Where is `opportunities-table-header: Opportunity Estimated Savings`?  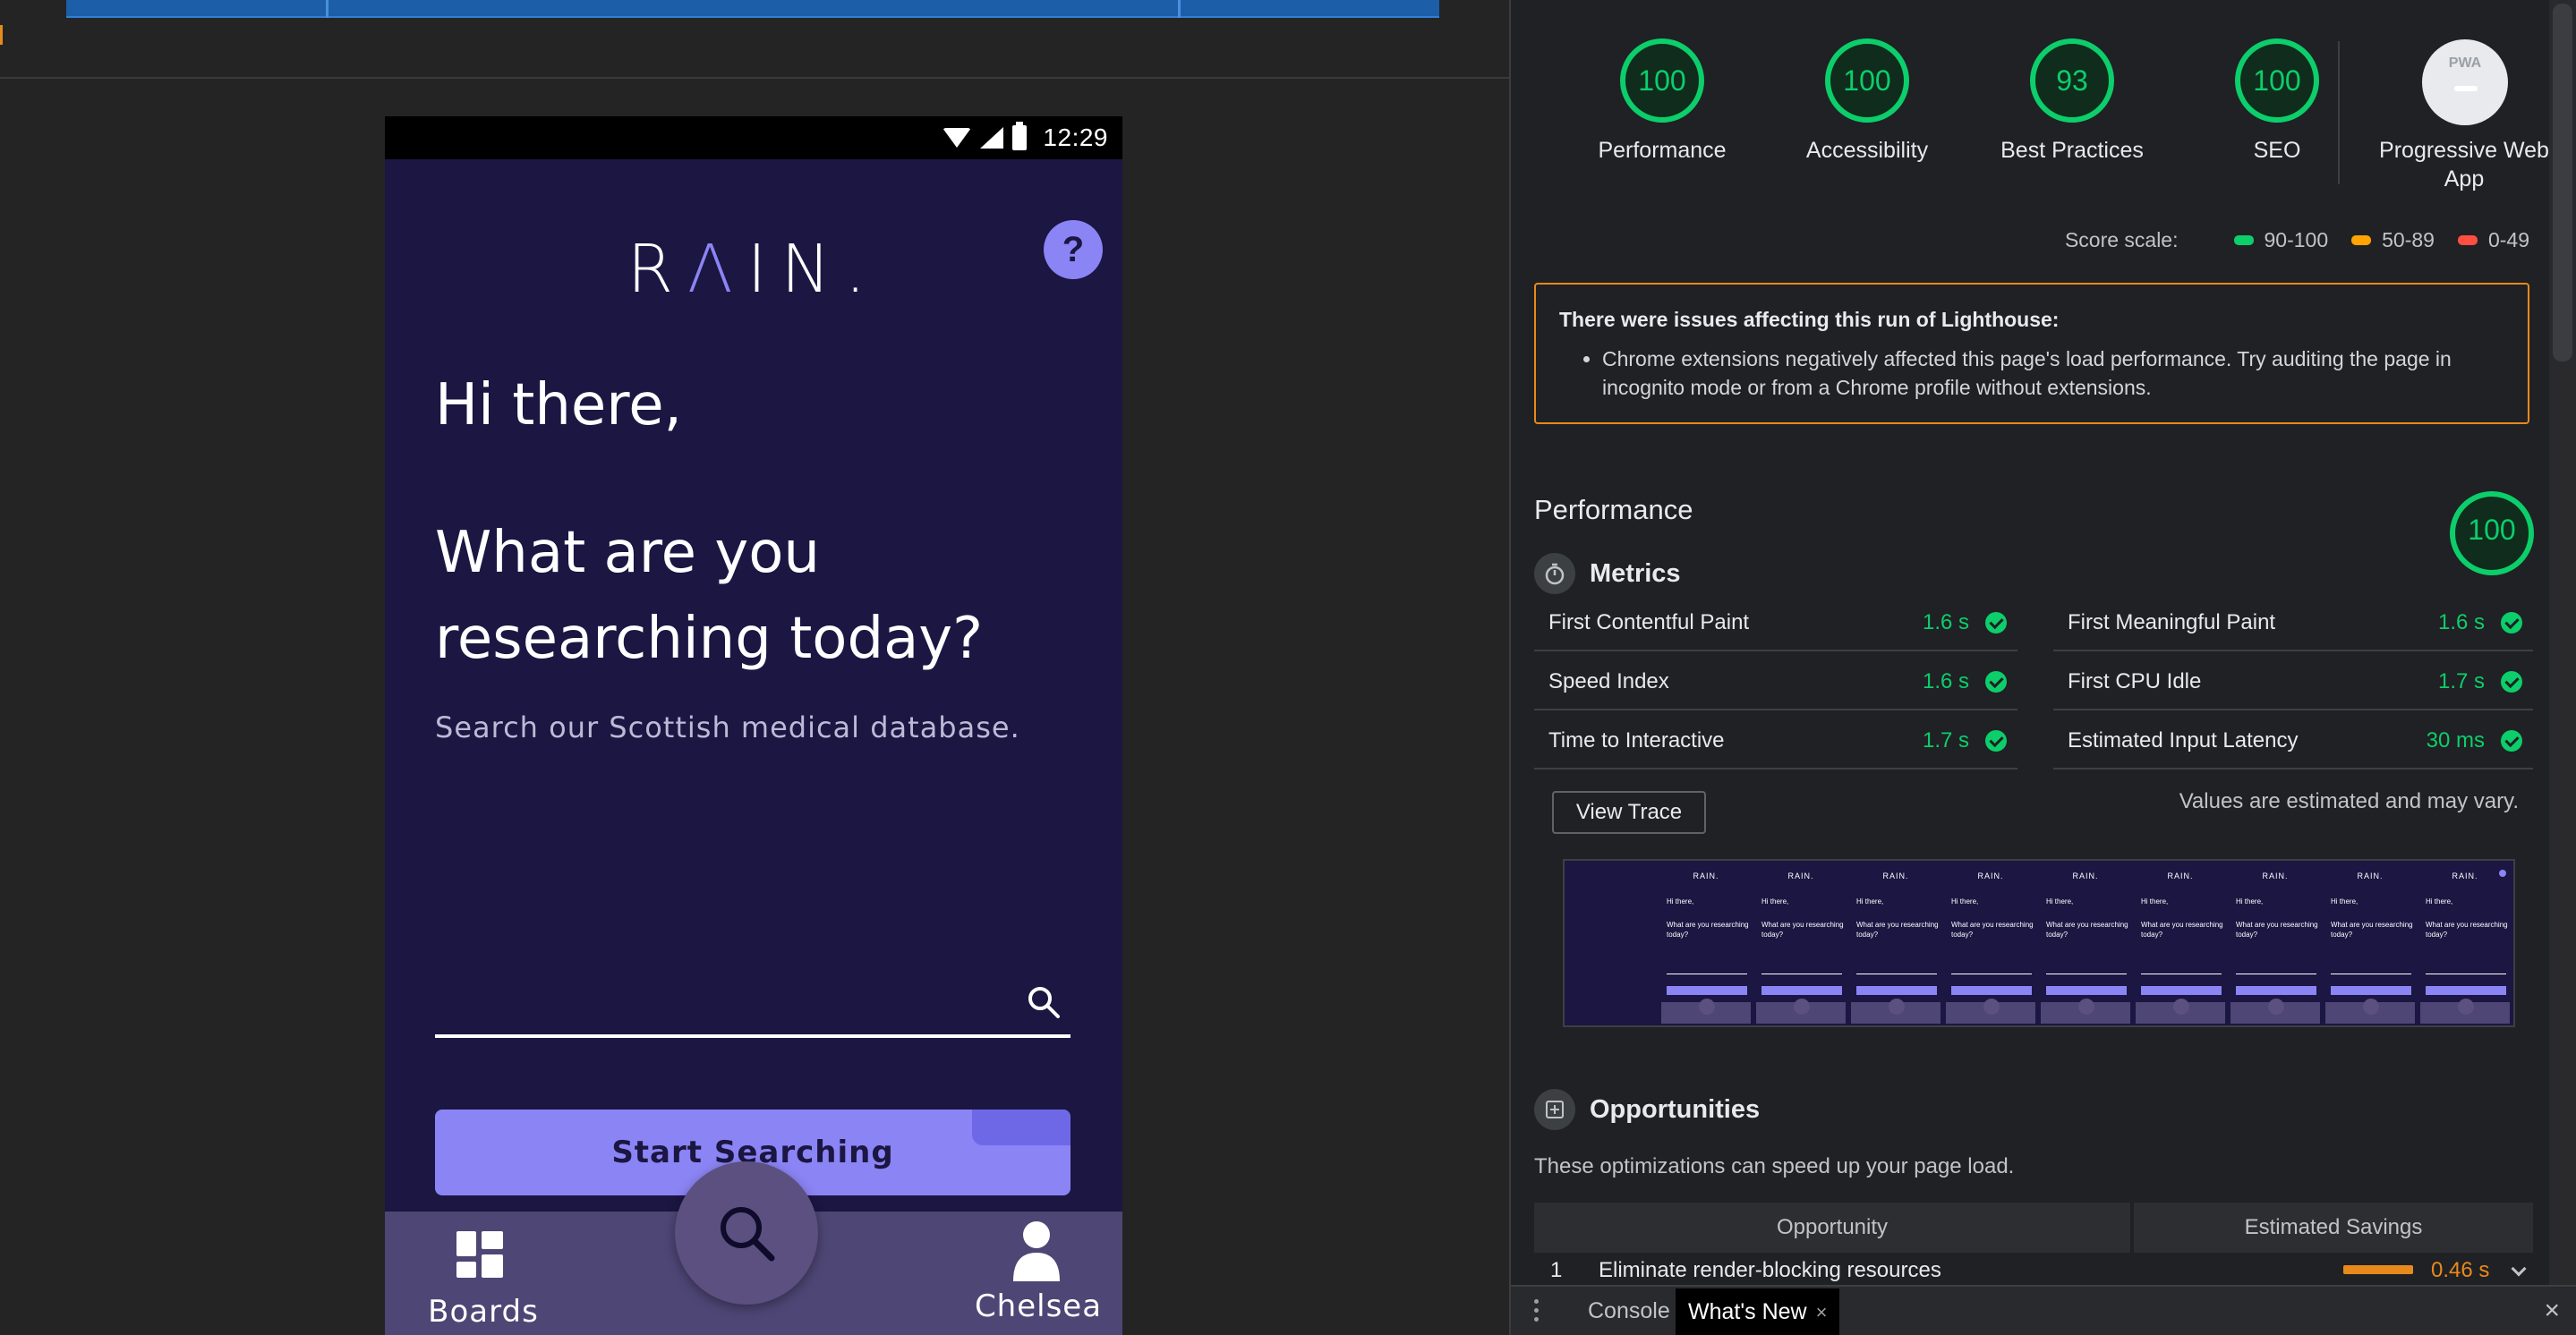
opportunities-table-header: Opportunity Estimated Savings is located at coordinates (2033, 1228).